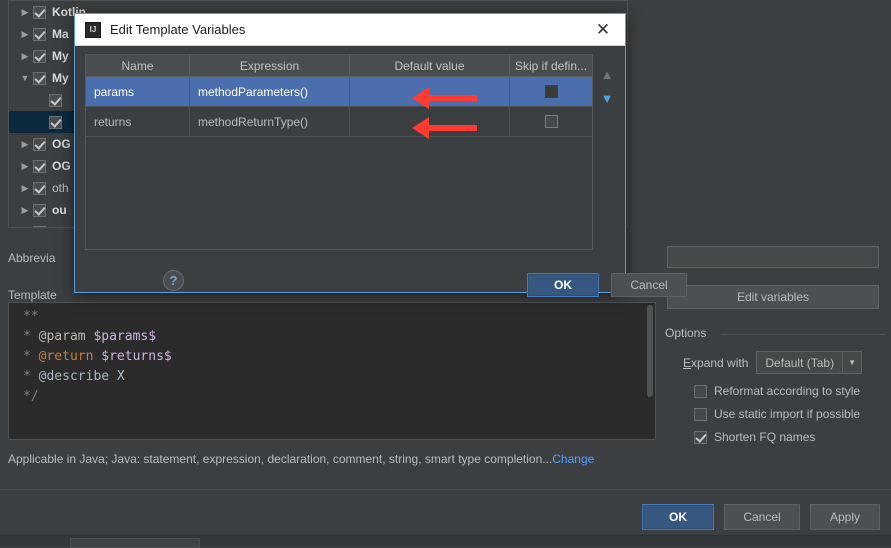 Image resolution: width=891 pixels, height=548 pixels. Describe the element at coordinates (335, 397) in the screenshot. I see `code-line: */` at that location.